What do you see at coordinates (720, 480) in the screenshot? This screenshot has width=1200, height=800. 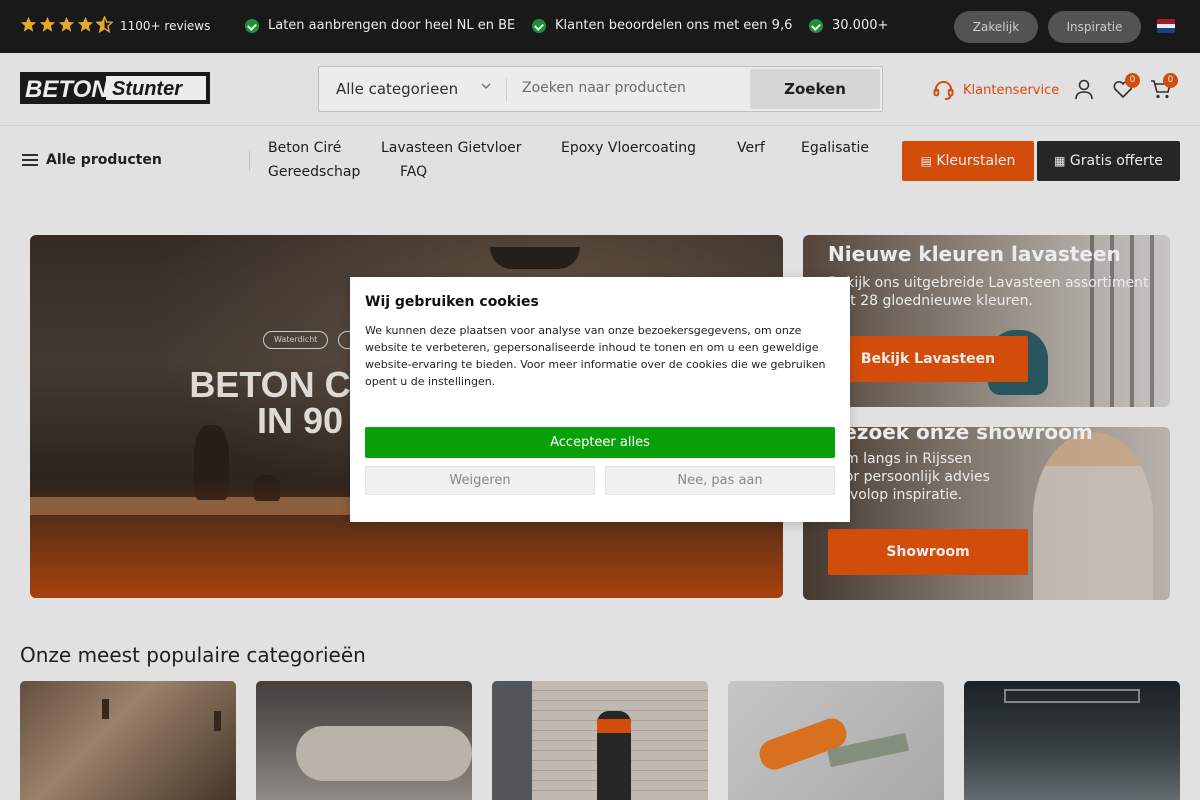 I see `customize-button: Nee, pas aan` at bounding box center [720, 480].